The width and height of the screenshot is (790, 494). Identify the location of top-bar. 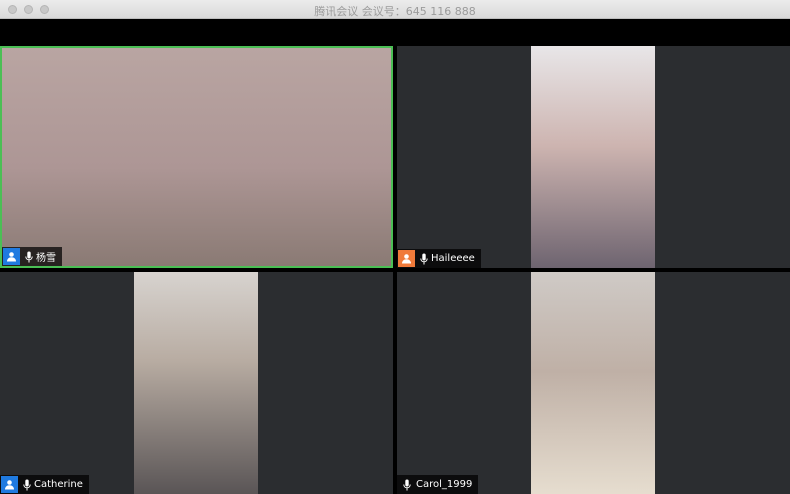
(395, 32).